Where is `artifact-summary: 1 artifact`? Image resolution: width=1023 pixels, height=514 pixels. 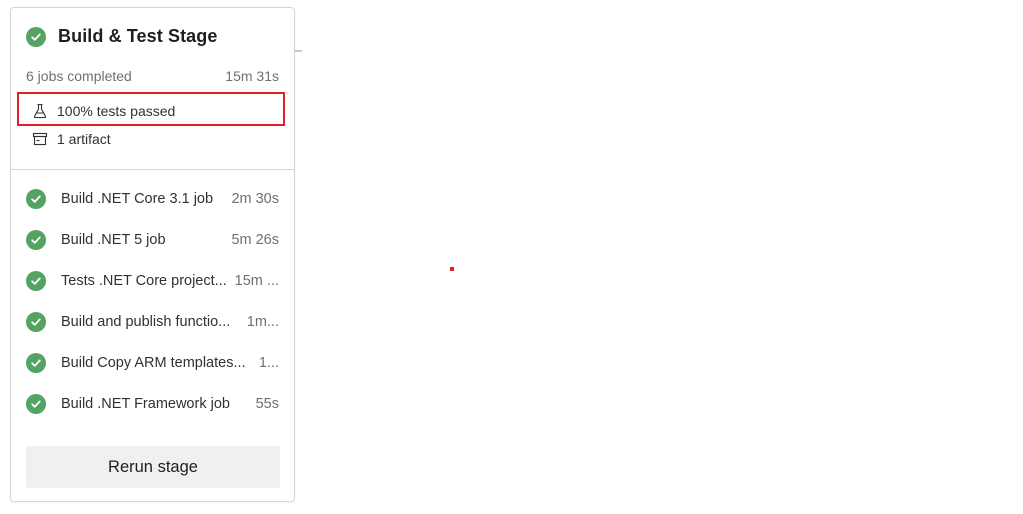
artifact-summary: 1 artifact is located at coordinates (71, 139).